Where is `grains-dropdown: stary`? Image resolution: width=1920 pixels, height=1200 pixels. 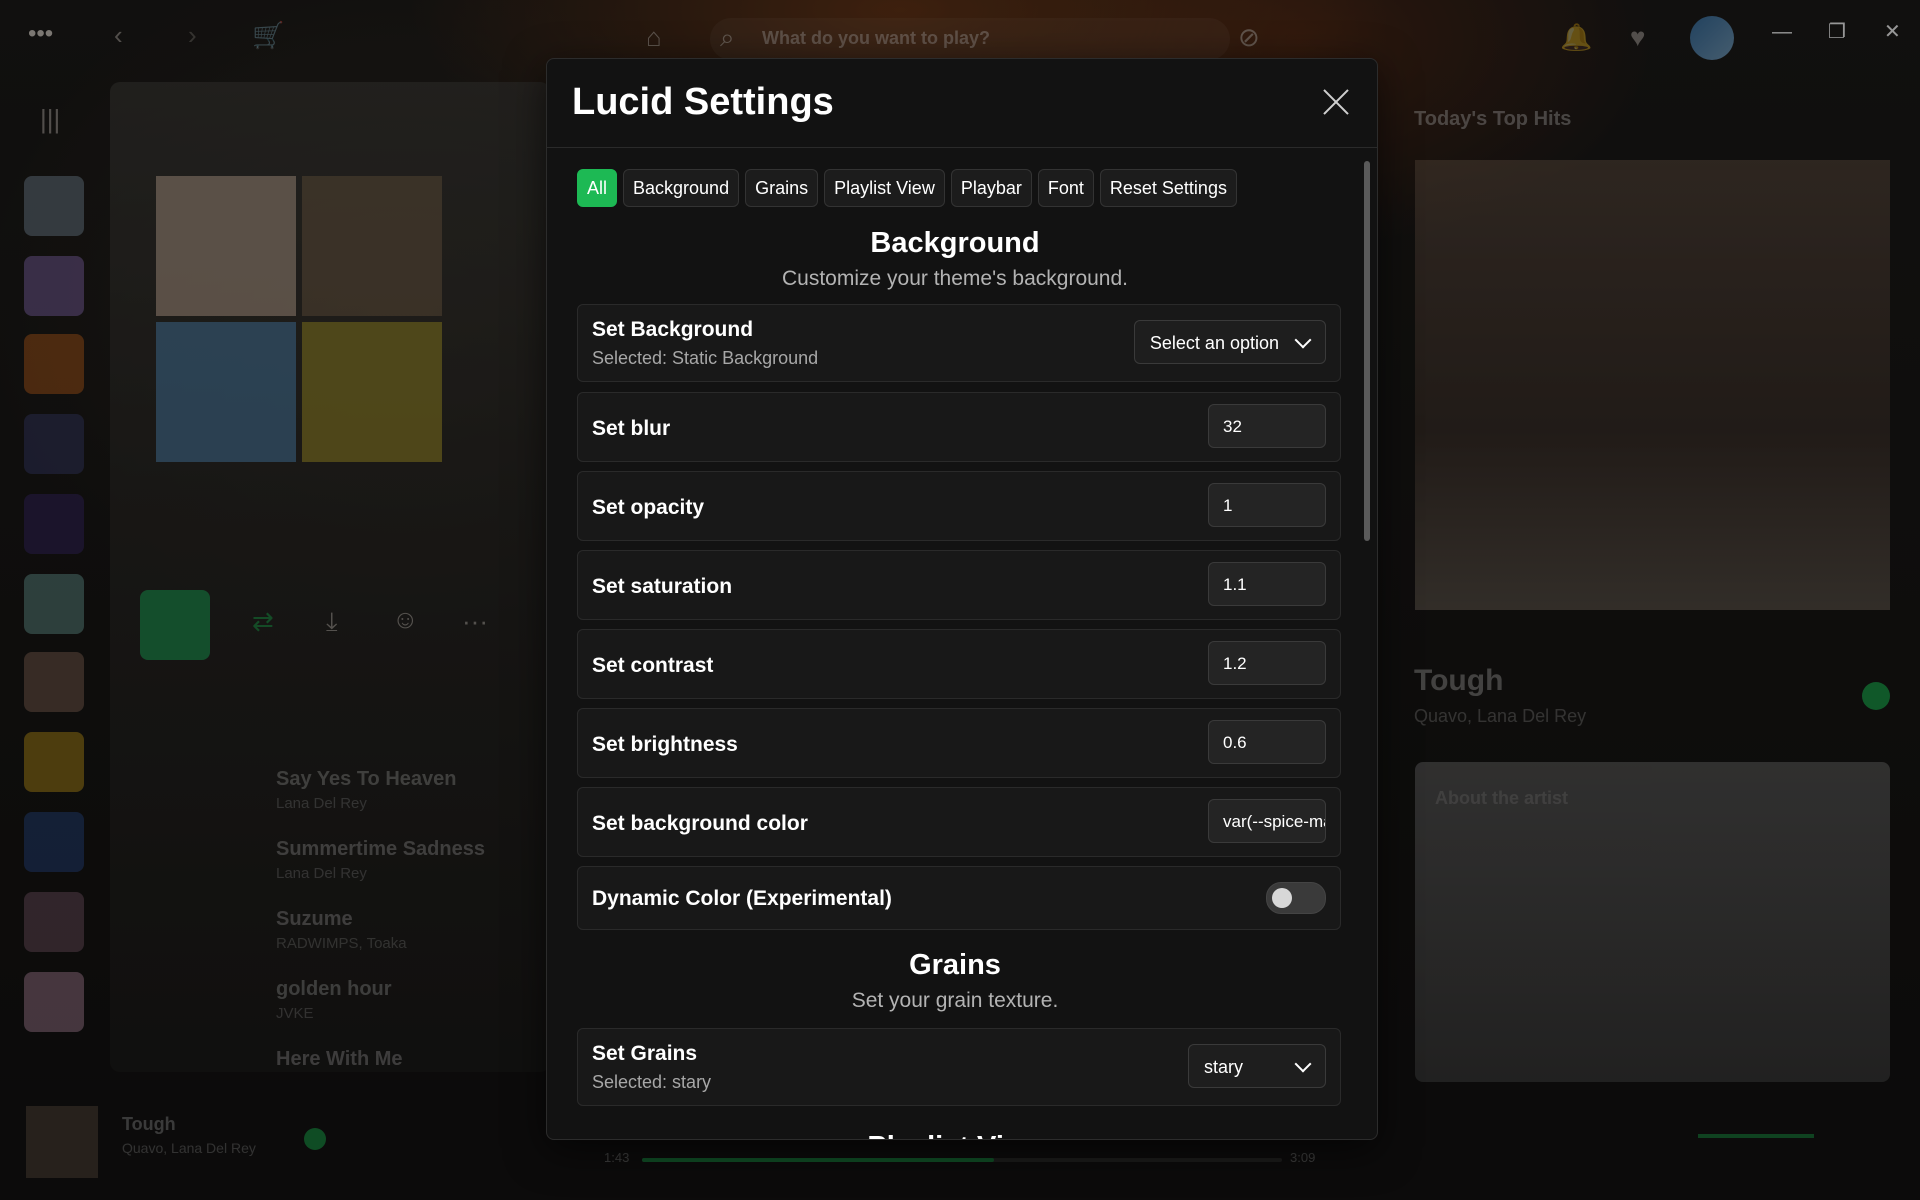
grains-dropdown: stary is located at coordinates (1257, 1066).